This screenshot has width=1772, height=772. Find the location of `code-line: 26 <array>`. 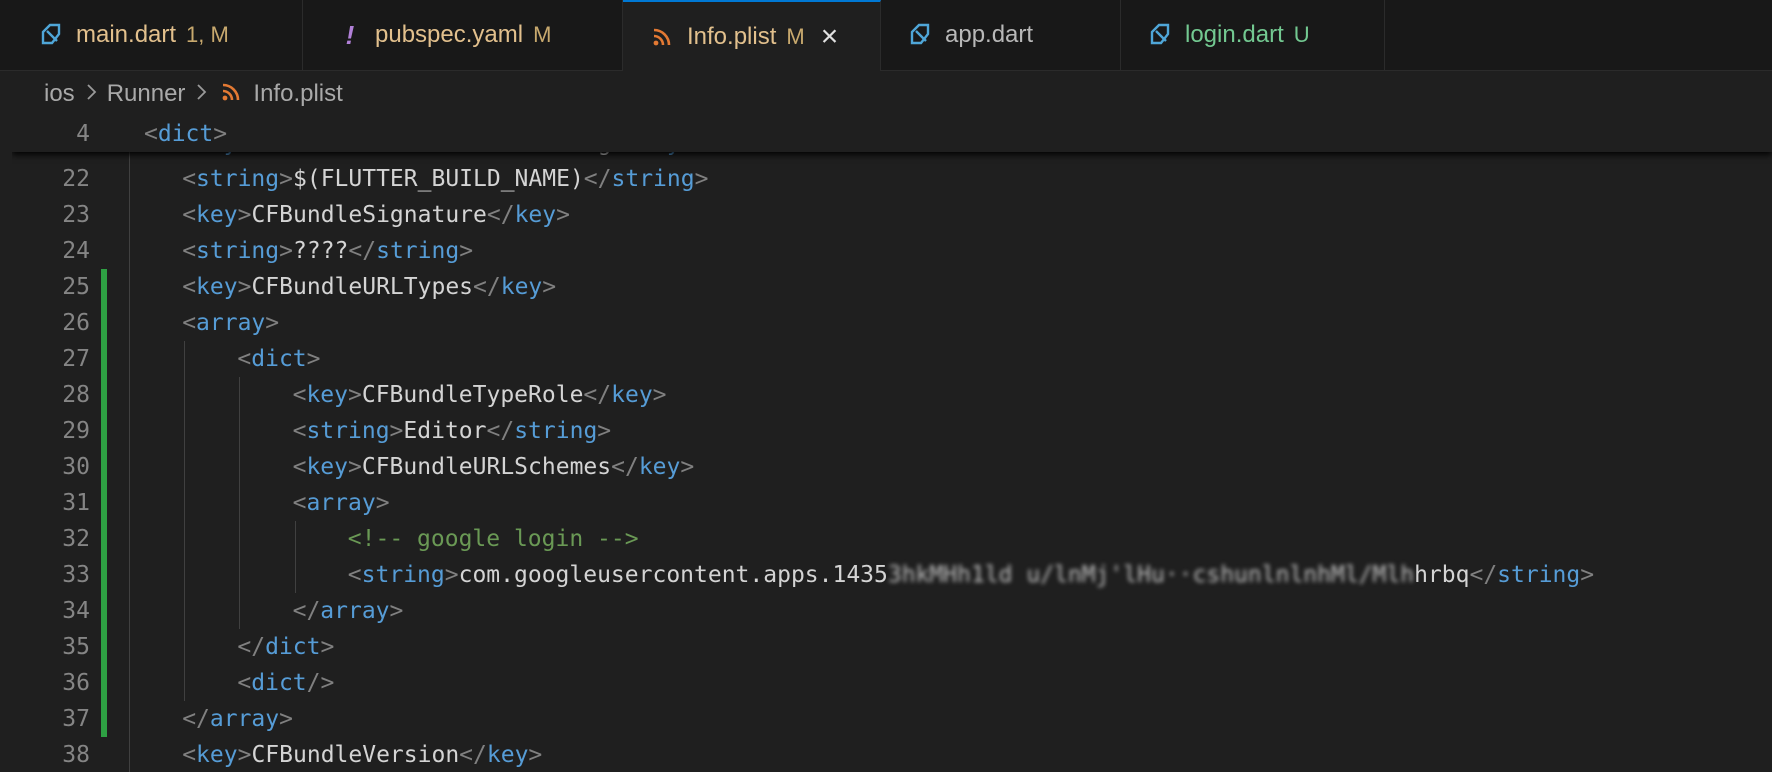

code-line: 26 <array> is located at coordinates (892, 323).